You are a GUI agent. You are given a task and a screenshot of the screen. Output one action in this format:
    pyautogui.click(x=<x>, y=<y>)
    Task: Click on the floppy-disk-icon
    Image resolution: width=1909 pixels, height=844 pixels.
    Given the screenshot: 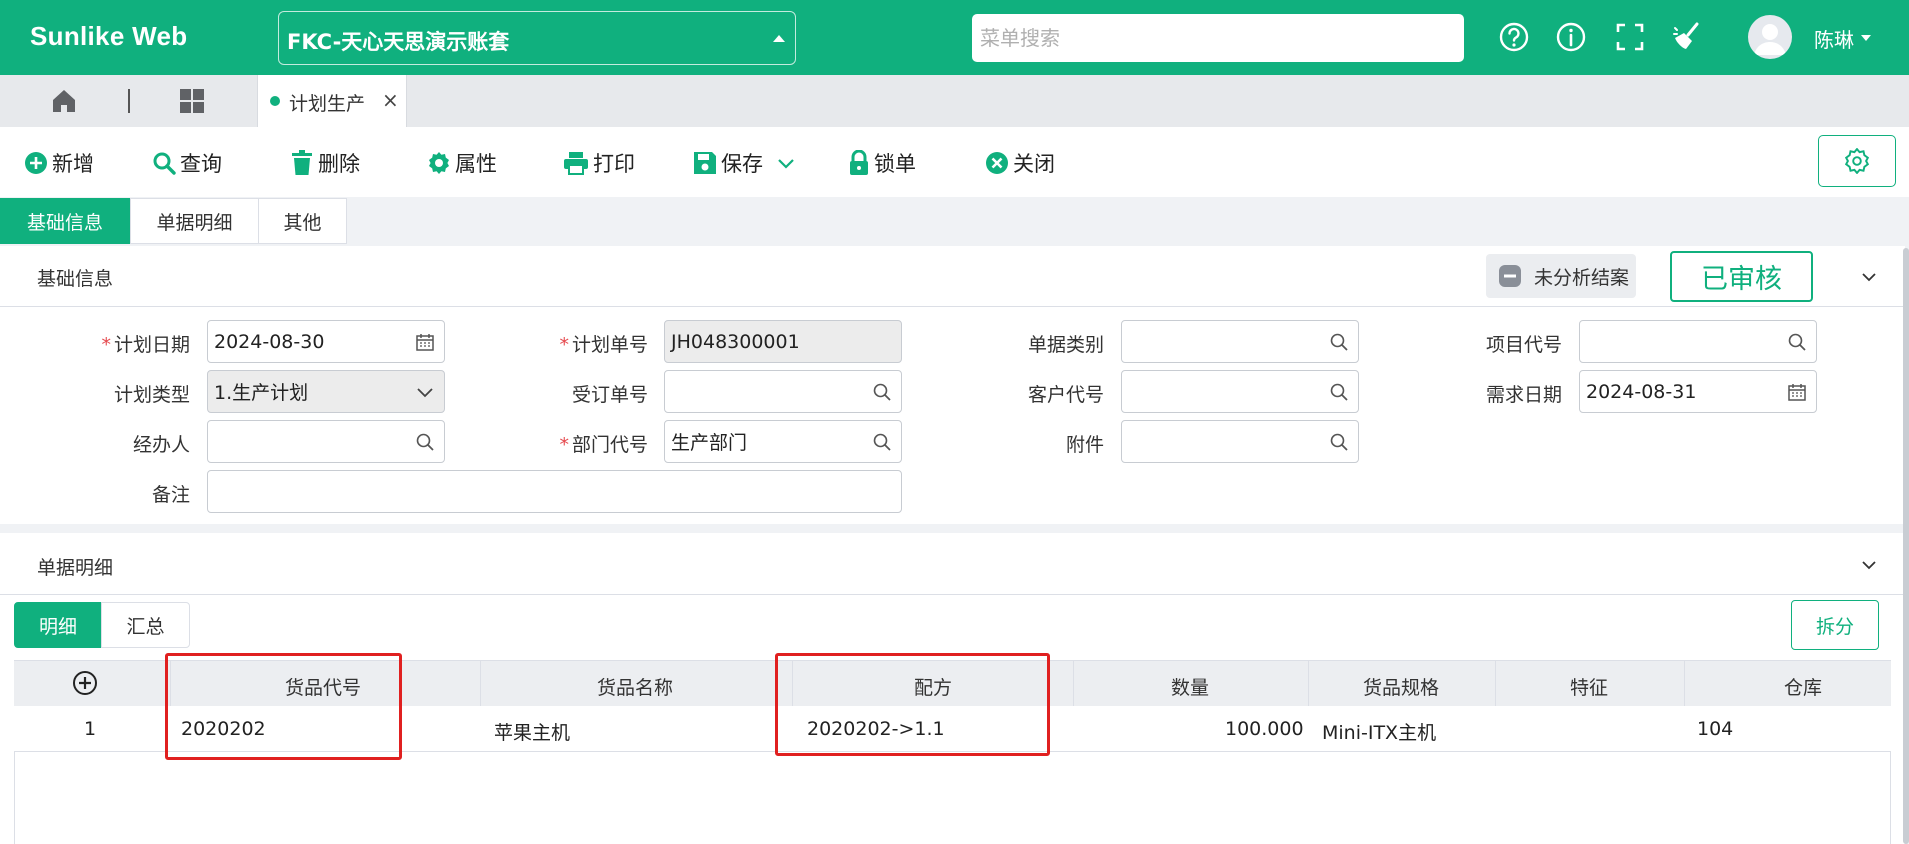 What is the action you would take?
    pyautogui.click(x=705, y=163)
    